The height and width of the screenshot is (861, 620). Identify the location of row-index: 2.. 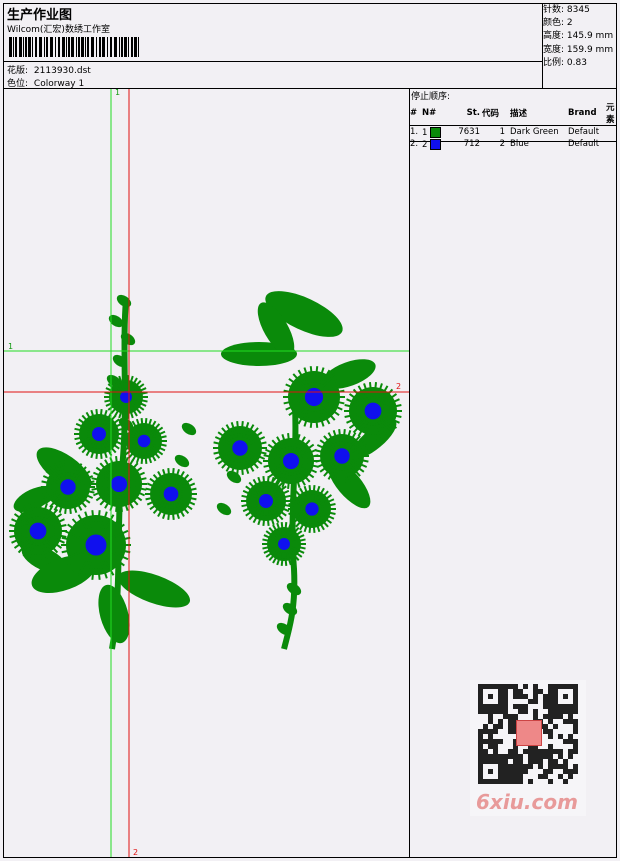
(414, 144).